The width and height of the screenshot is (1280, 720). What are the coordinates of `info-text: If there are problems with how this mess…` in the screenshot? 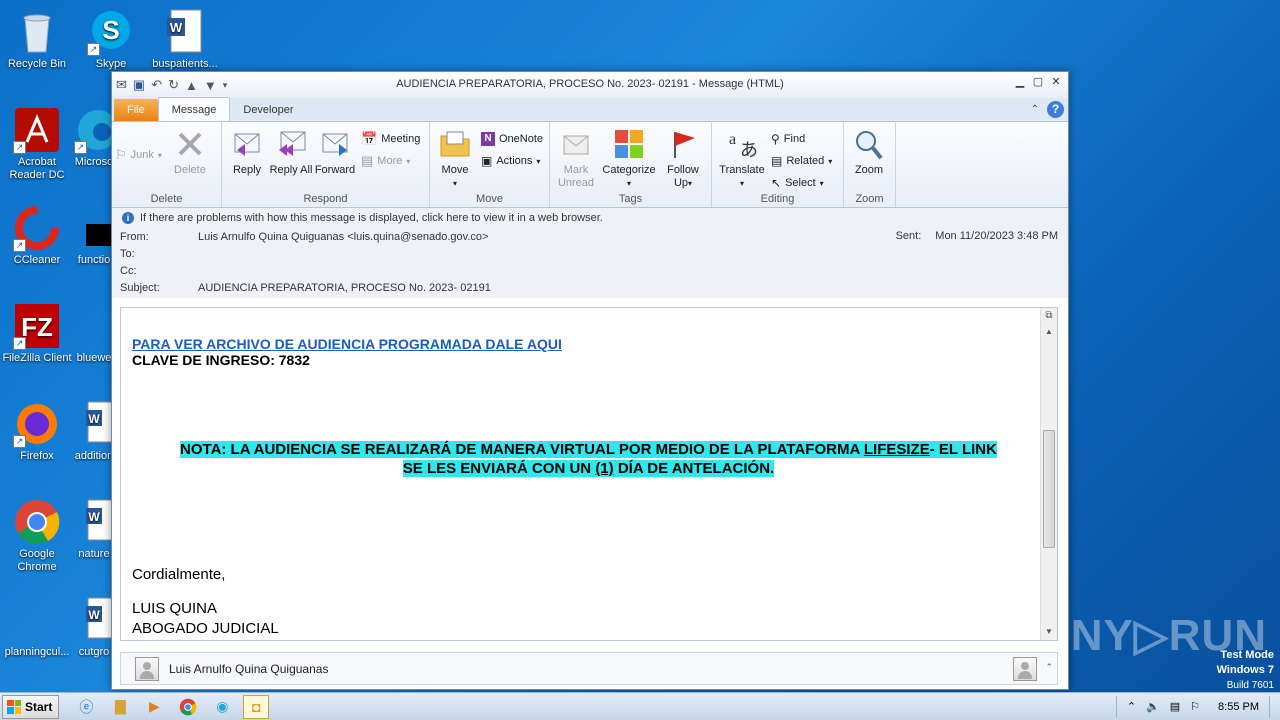 It's located at (371, 218).